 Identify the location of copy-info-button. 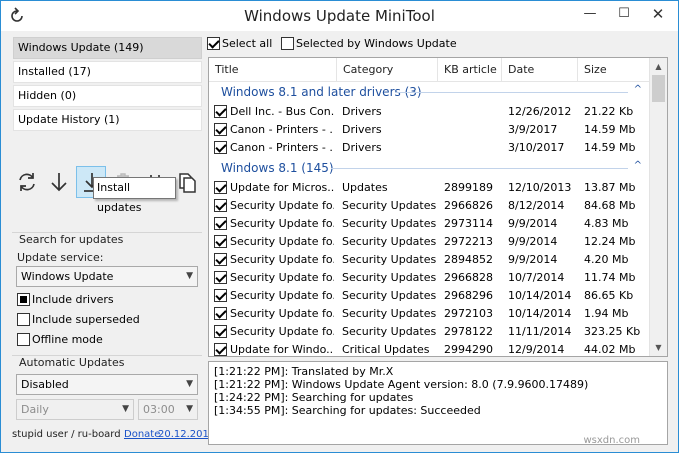
(187, 182).